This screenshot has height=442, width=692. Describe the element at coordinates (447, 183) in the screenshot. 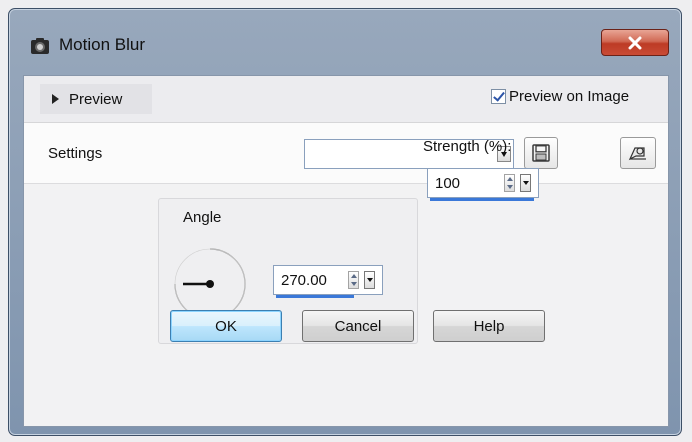

I see `strength-value: 100` at that location.